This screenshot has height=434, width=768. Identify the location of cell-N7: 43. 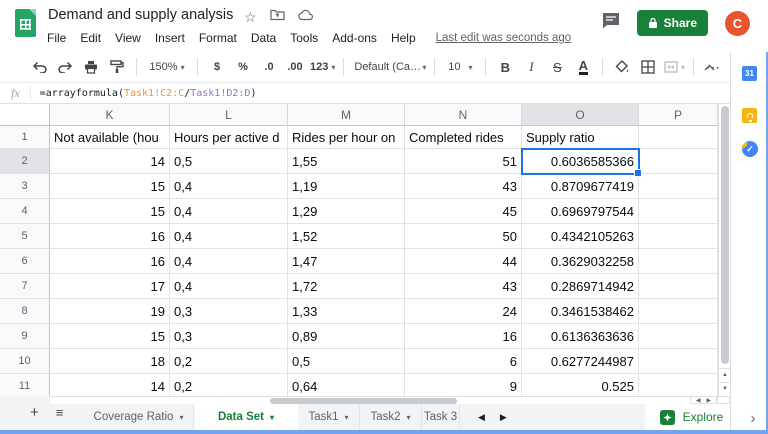
(463, 286).